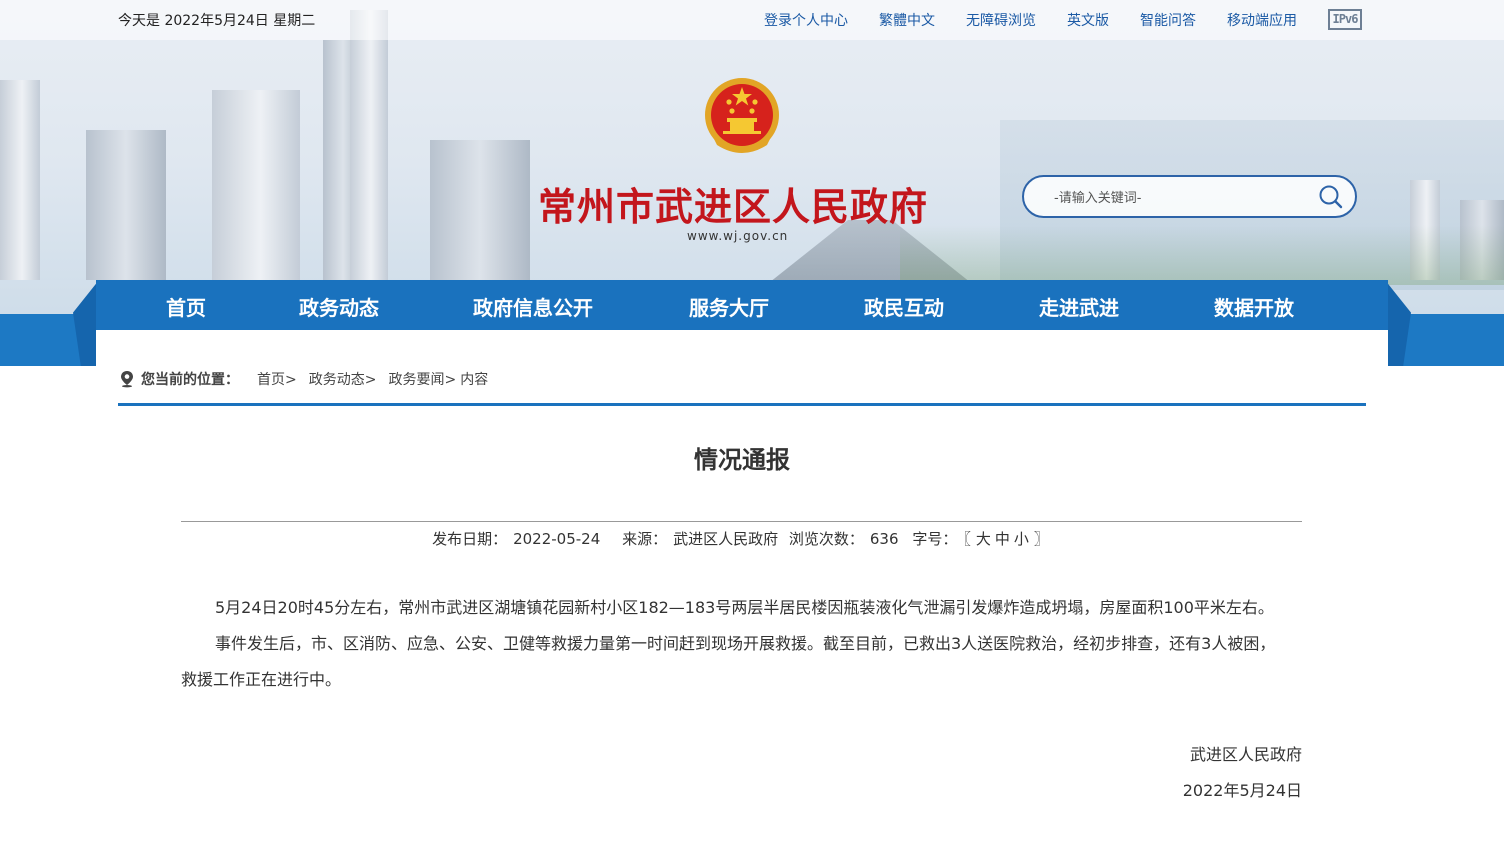 The width and height of the screenshot is (1504, 855). What do you see at coordinates (1262, 20) in the screenshot?
I see `link-mobile-app: 移动端应用` at bounding box center [1262, 20].